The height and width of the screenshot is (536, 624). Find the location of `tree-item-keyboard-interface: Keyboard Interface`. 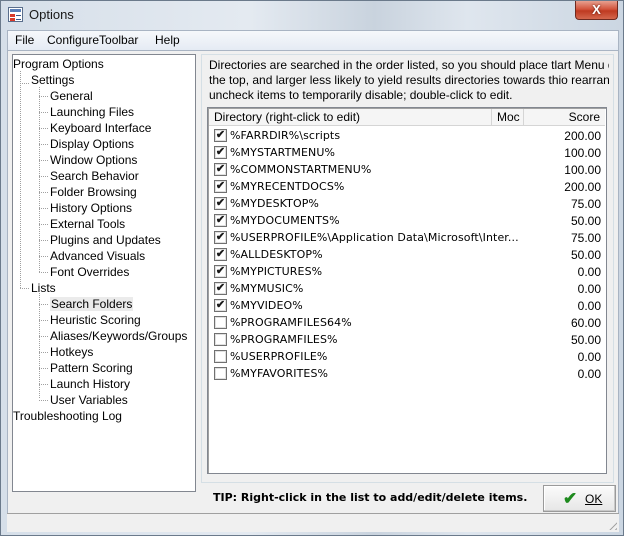

tree-item-keyboard-interface: Keyboard Interface is located at coordinates (100, 128).